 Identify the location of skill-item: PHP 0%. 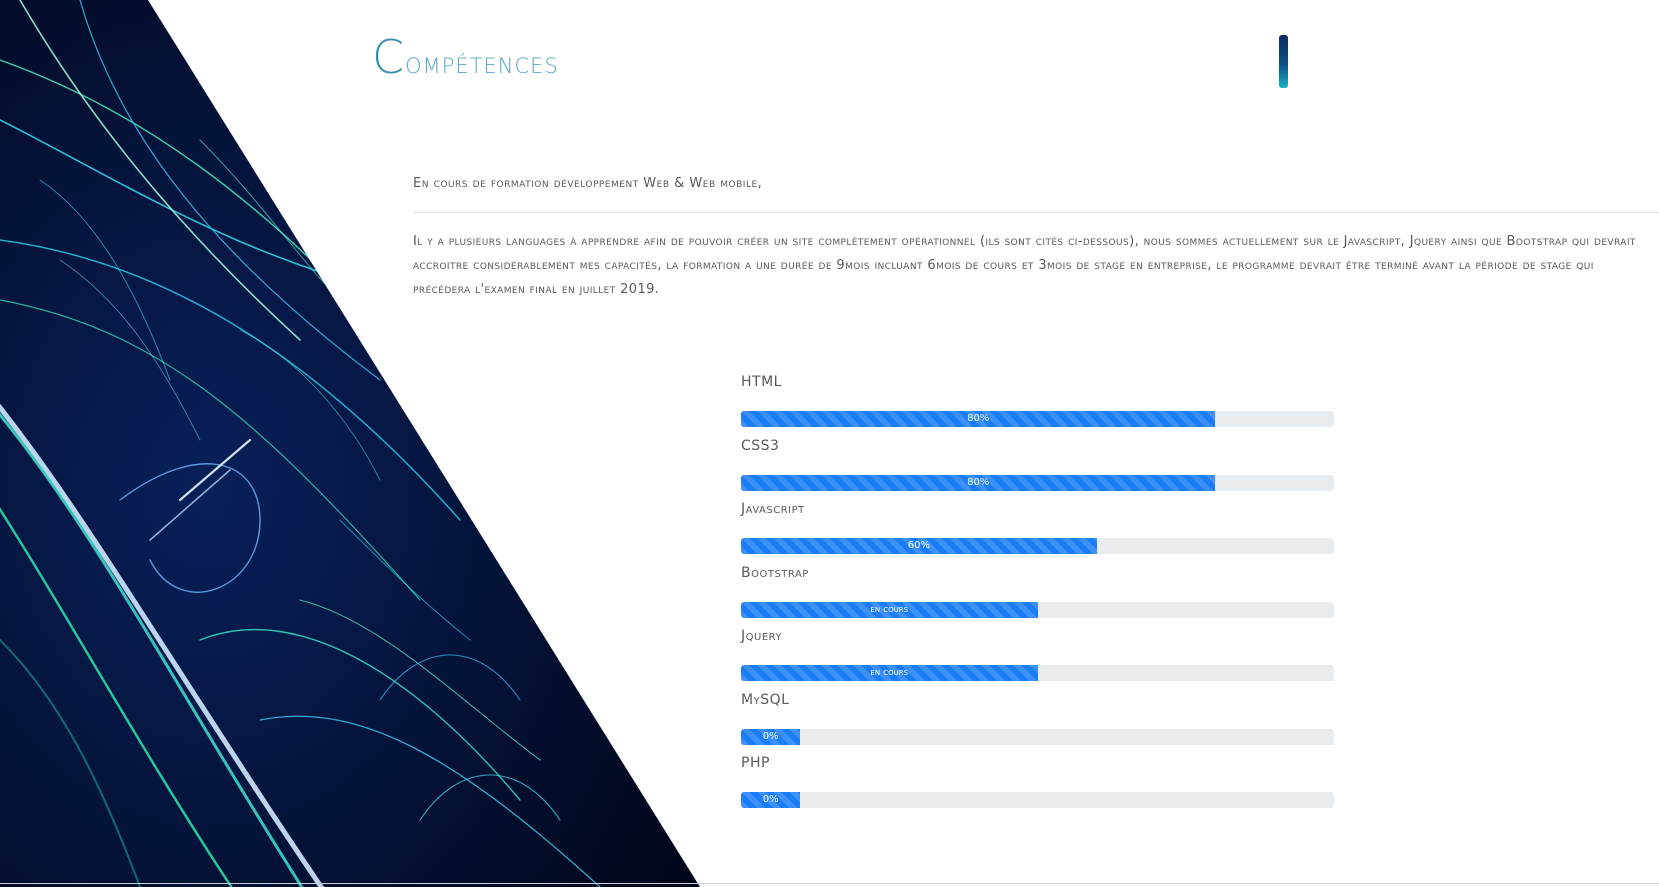
(1037, 785).